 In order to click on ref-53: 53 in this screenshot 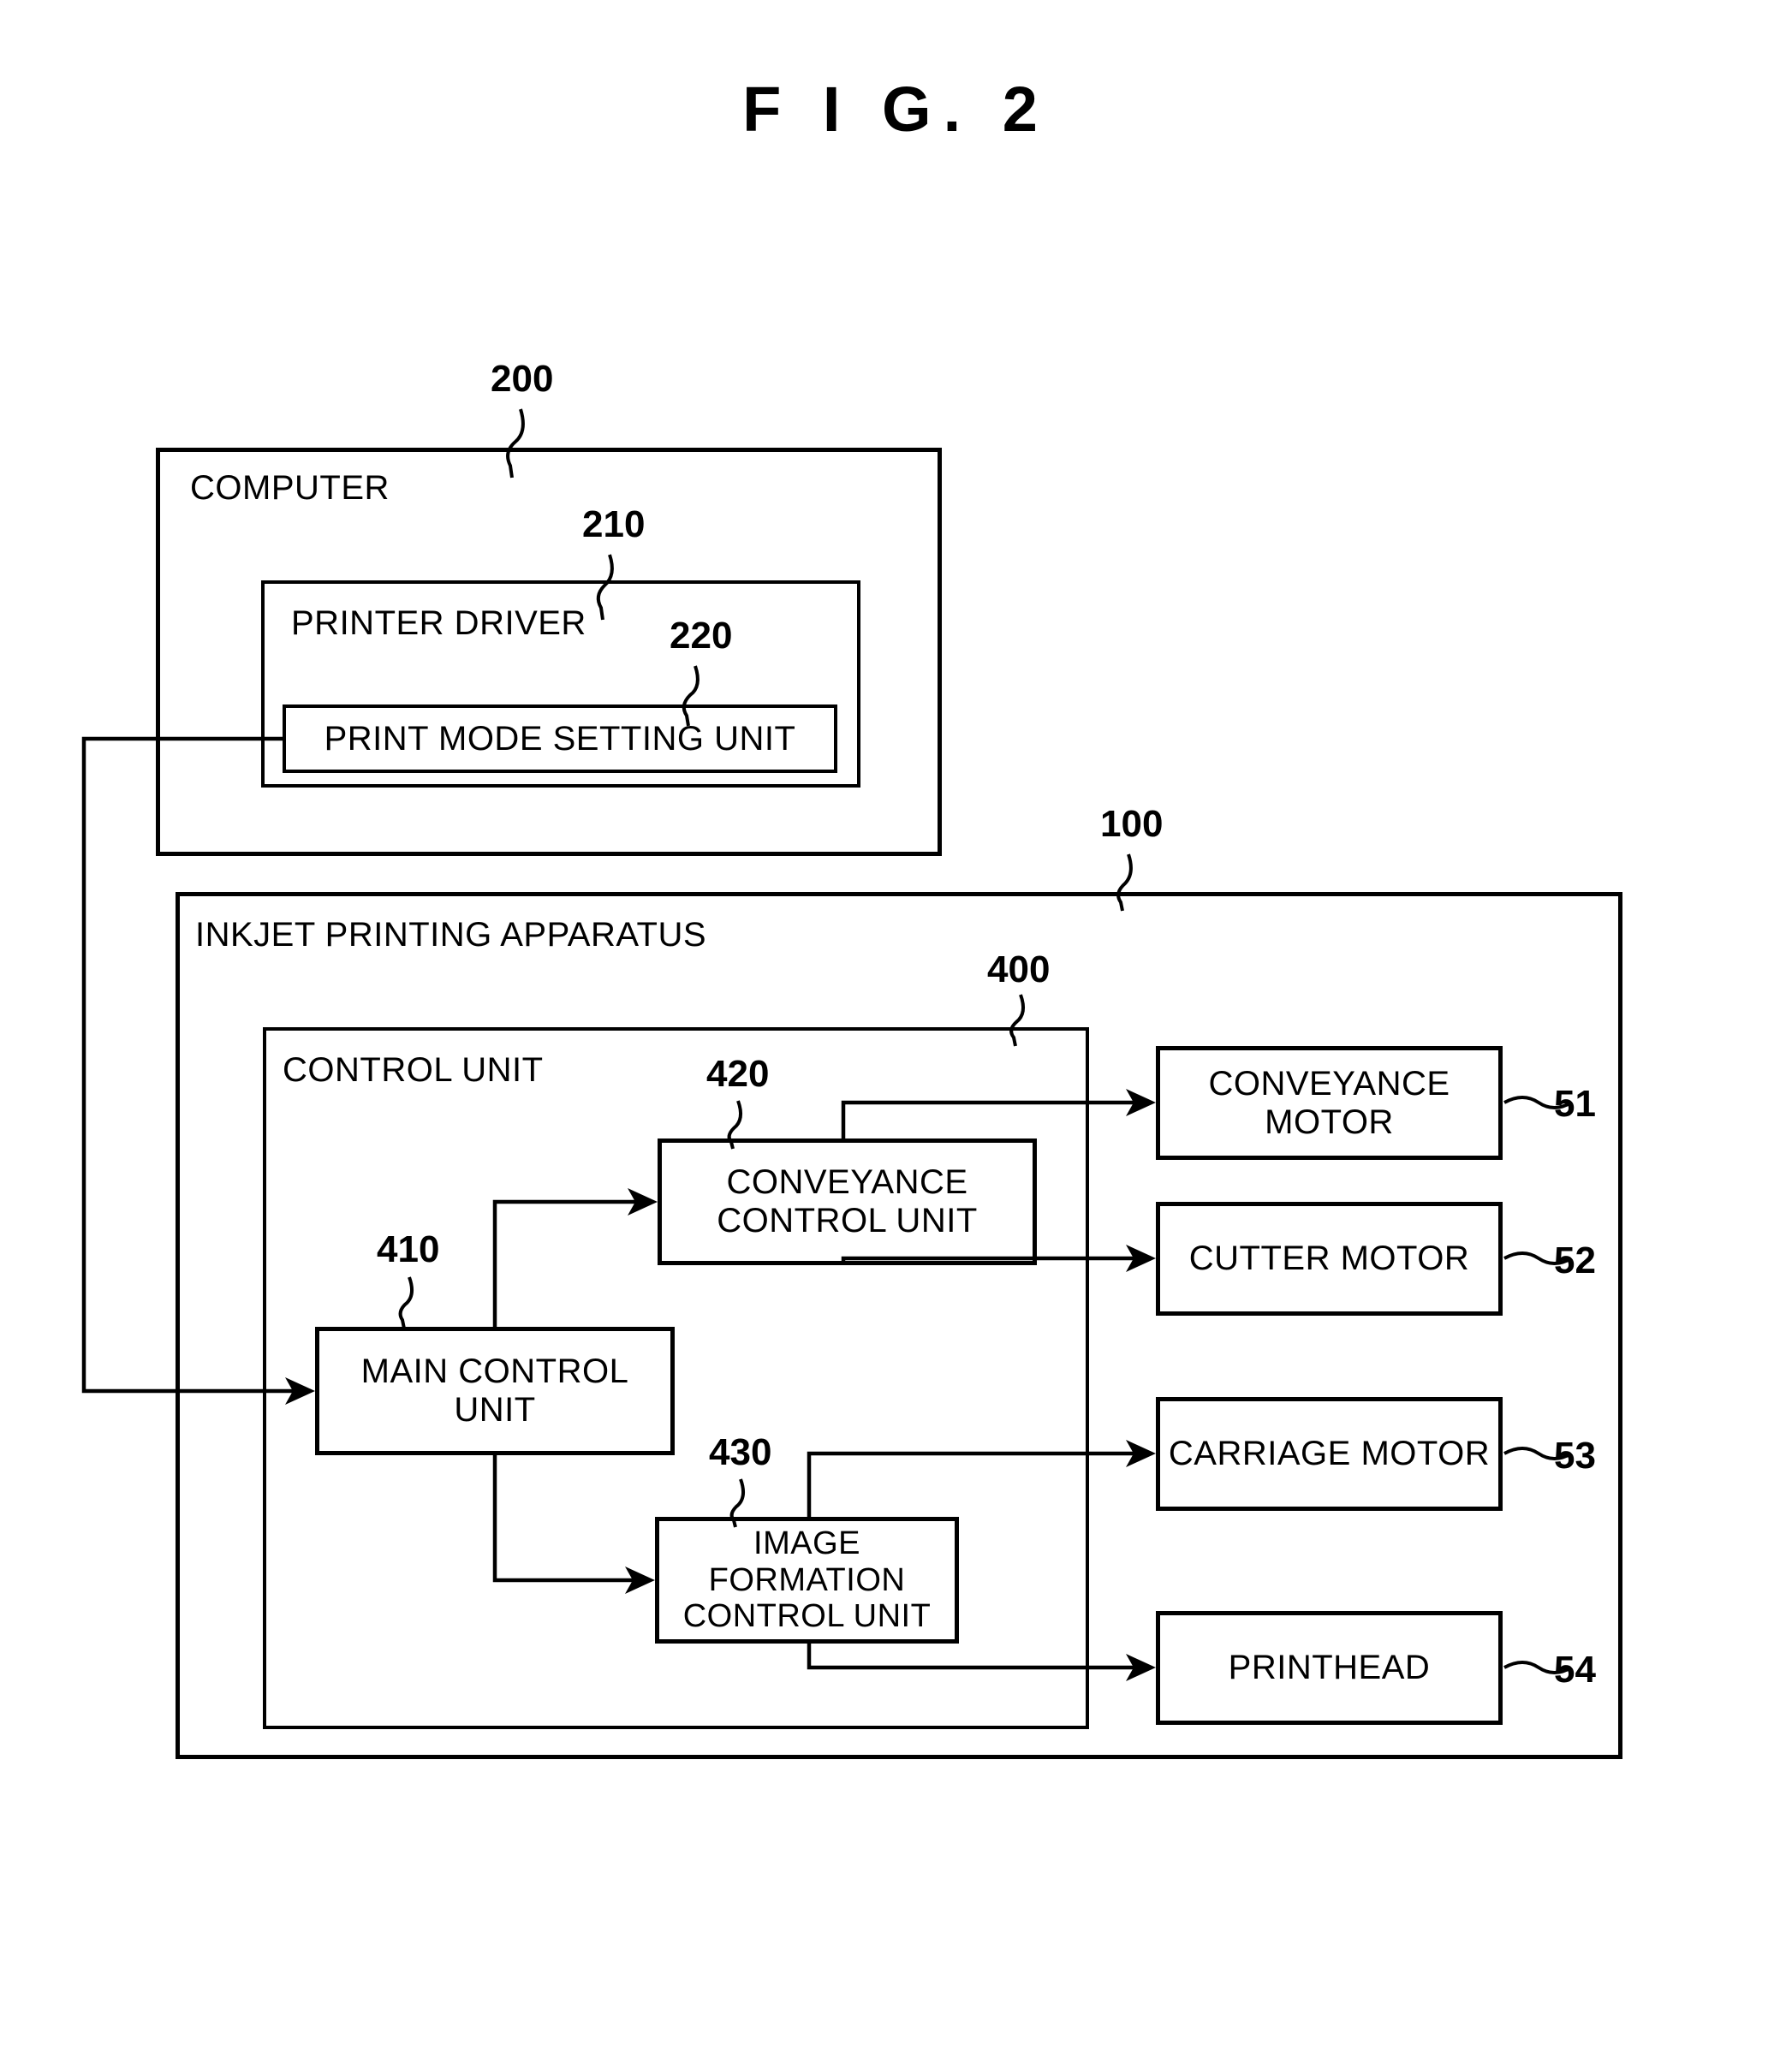, I will do `click(1575, 1456)`.